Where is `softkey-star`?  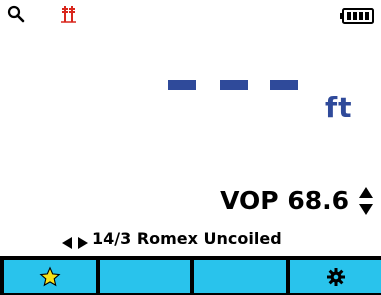
softkey-star is located at coordinates (50, 276).